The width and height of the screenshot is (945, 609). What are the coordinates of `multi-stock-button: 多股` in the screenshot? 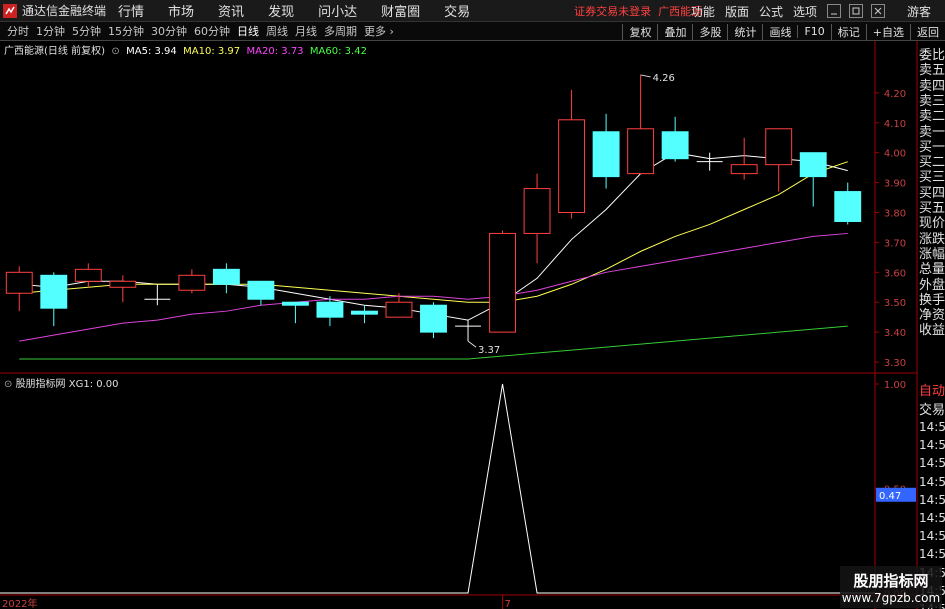 It's located at (709, 31).